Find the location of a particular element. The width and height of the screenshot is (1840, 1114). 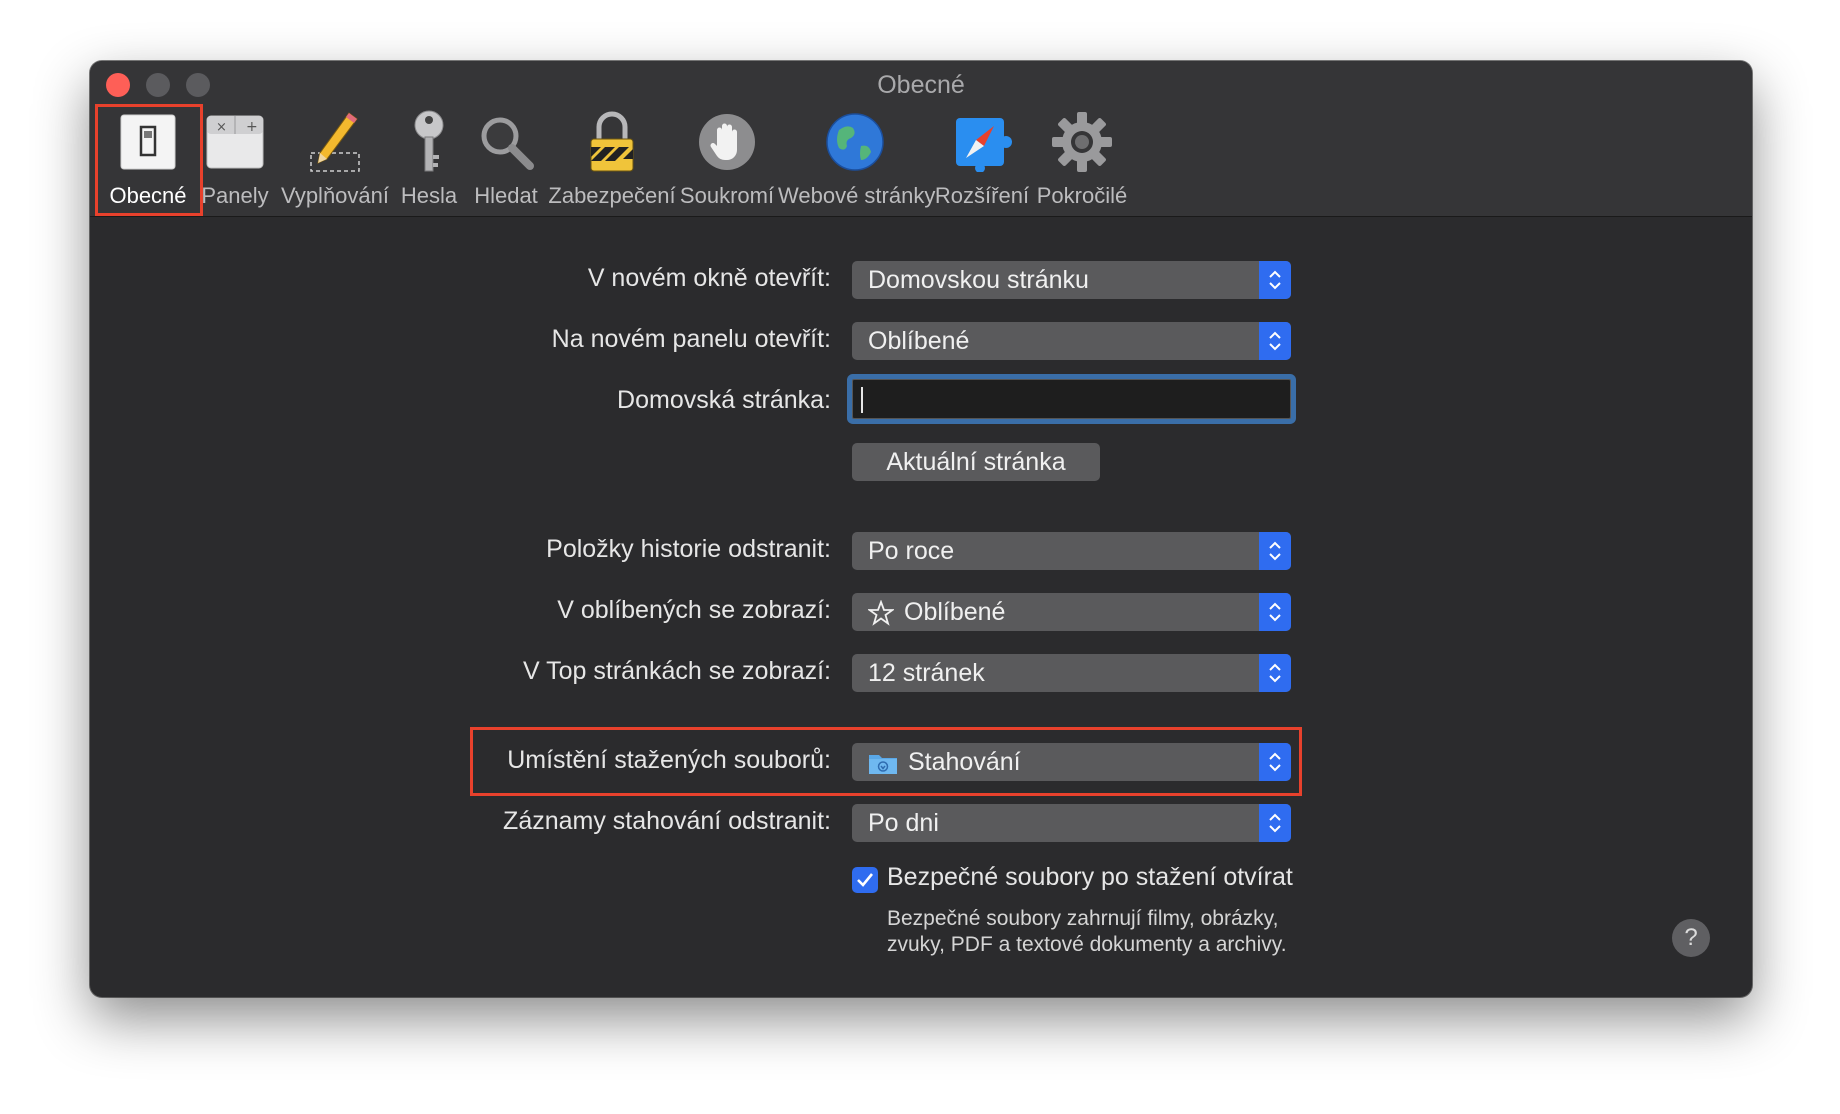

tab-passwords: Hesla is located at coordinates (429, 158).